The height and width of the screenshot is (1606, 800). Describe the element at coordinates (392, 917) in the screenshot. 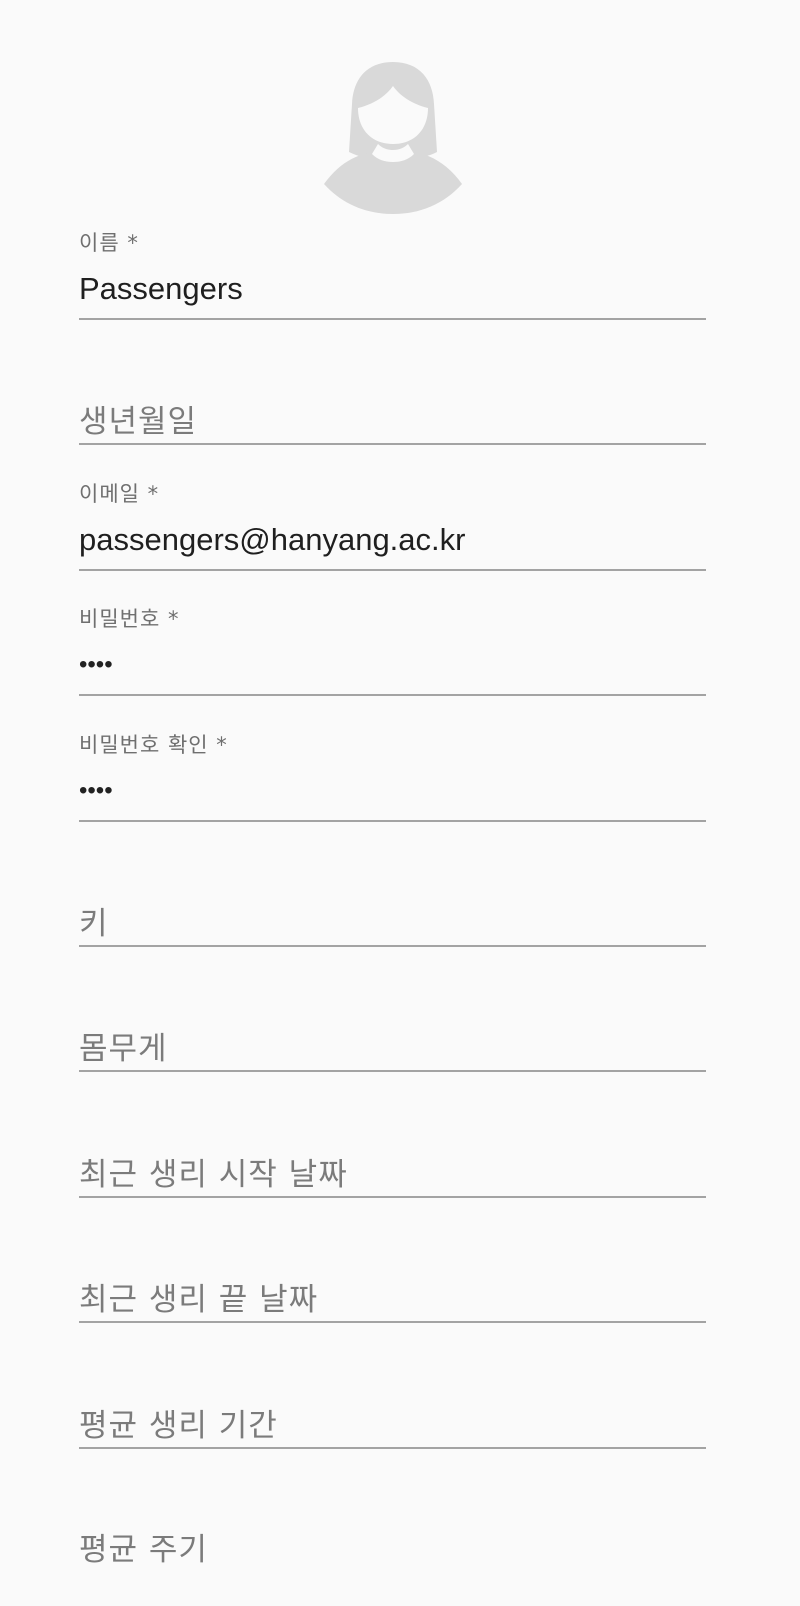

I see `height-field: 키` at that location.